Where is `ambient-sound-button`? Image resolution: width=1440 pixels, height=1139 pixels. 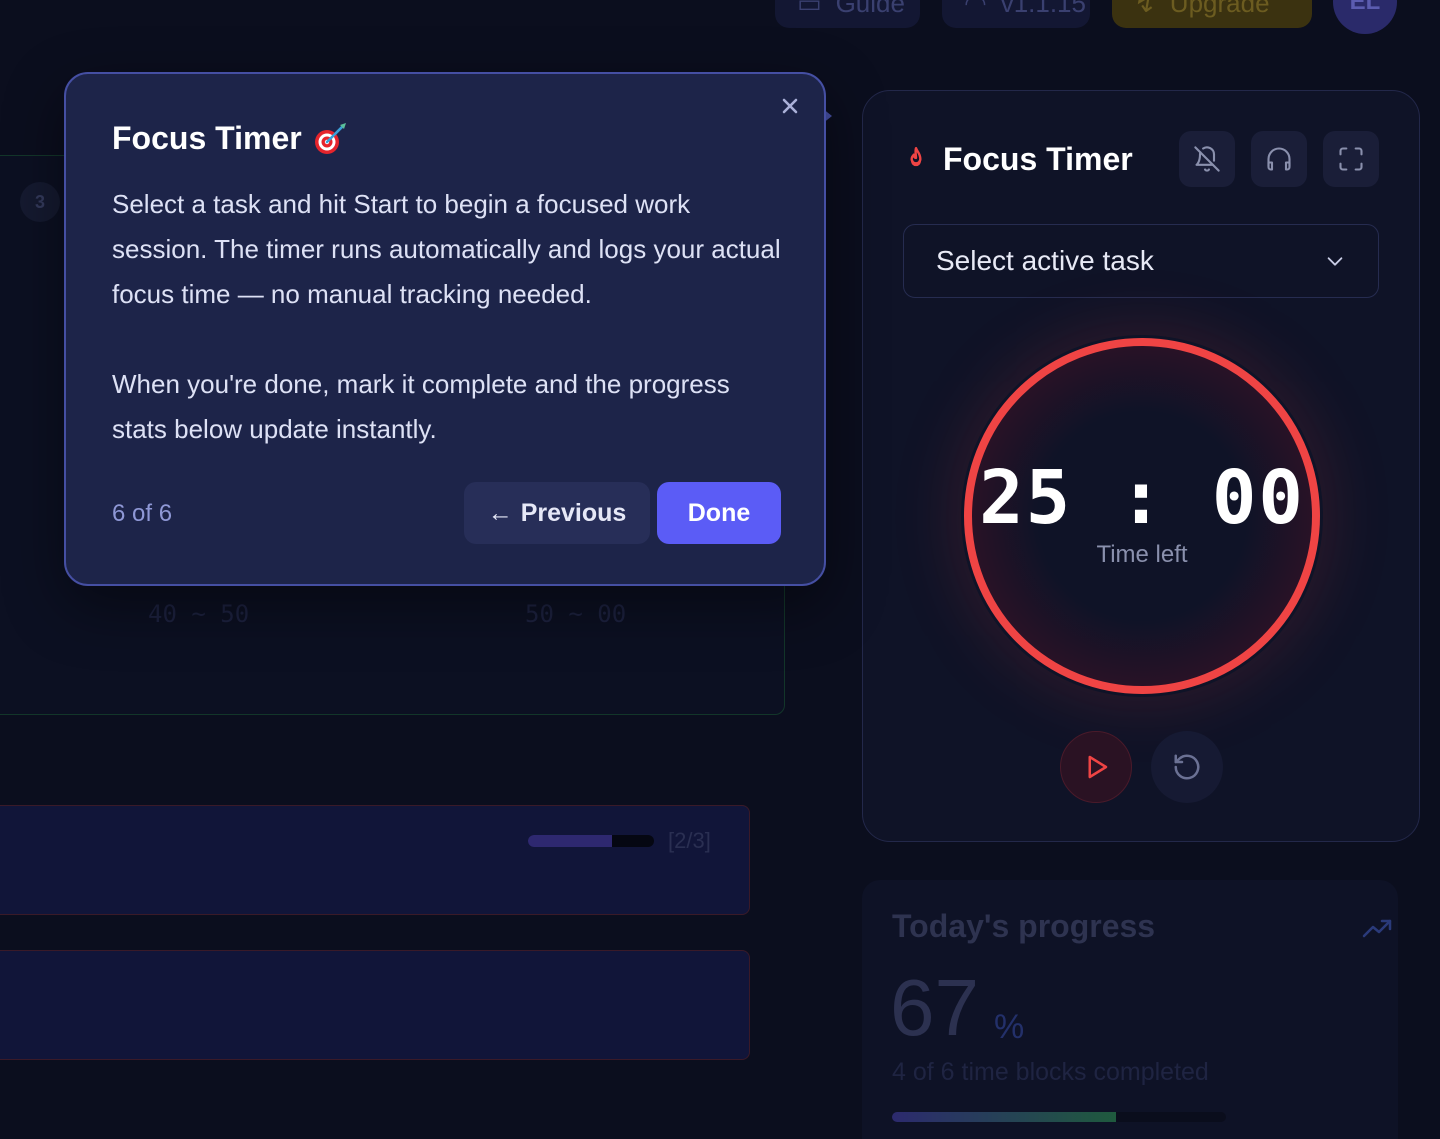
ambient-sound-button is located at coordinates (1279, 159).